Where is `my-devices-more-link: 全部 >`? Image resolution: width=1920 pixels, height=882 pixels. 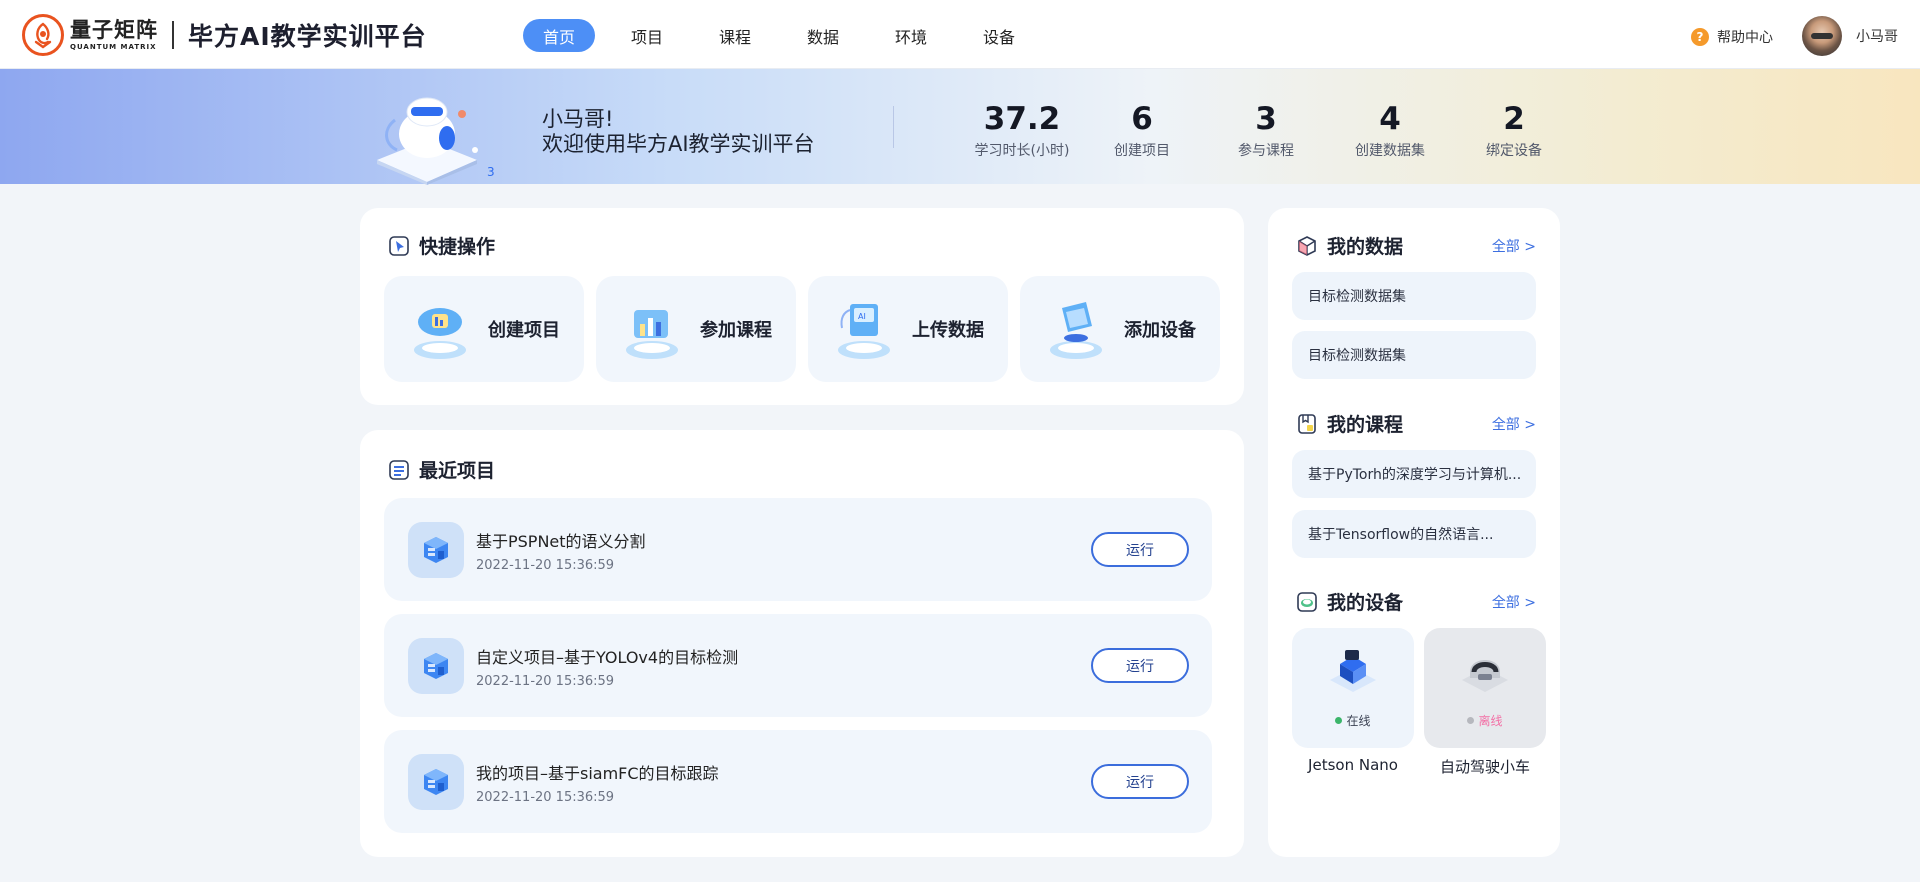 my-devices-more-link: 全部 > is located at coordinates (1514, 602).